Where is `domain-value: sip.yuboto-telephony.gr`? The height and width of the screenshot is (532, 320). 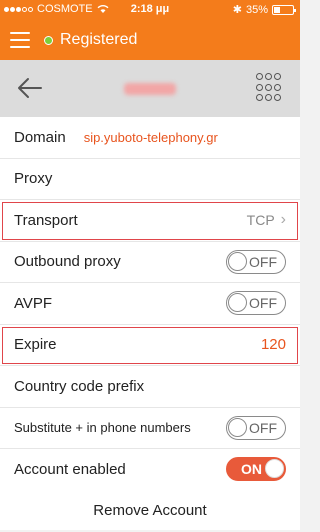 domain-value: sip.yuboto-telephony.gr is located at coordinates (150, 137).